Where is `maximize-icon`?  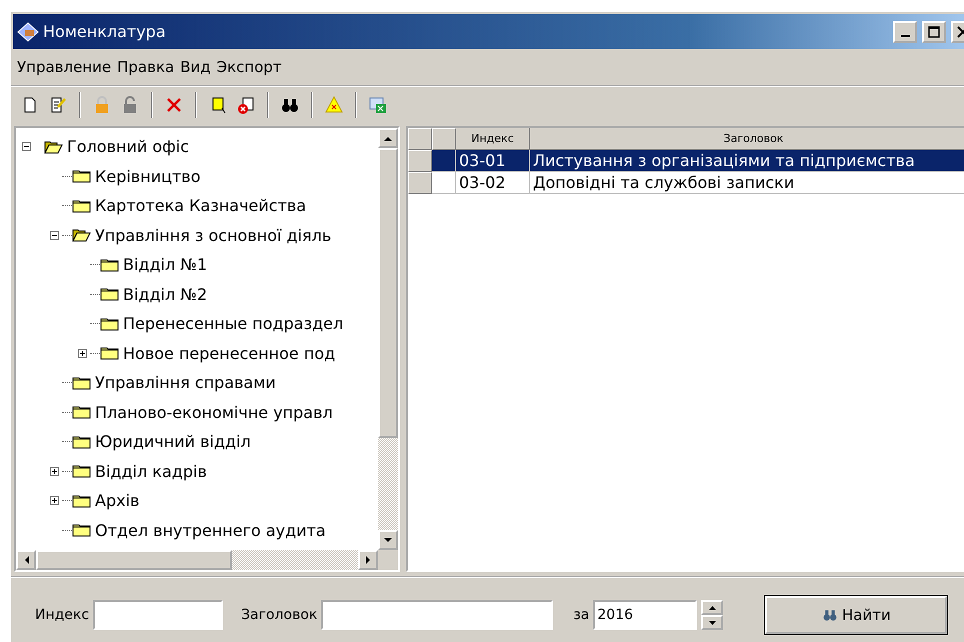 maximize-icon is located at coordinates (934, 32).